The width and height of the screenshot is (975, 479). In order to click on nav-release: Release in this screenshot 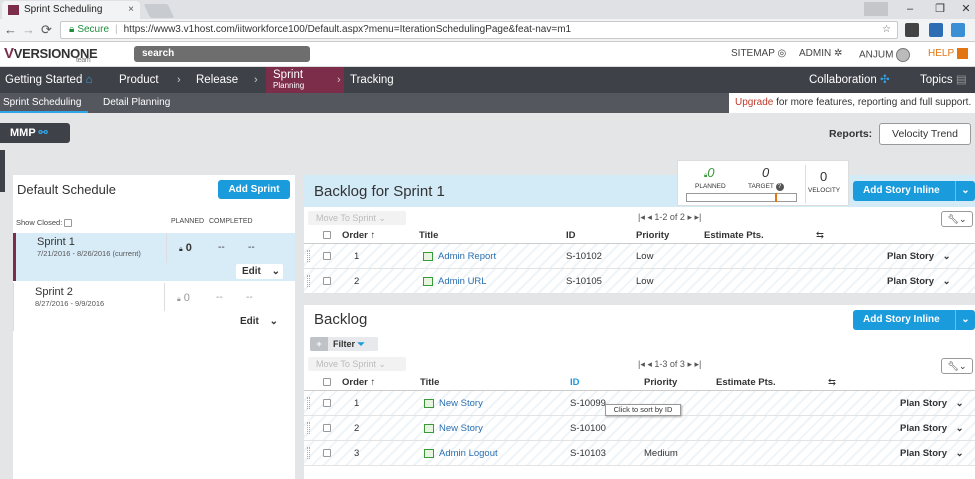, I will do `click(217, 80)`.